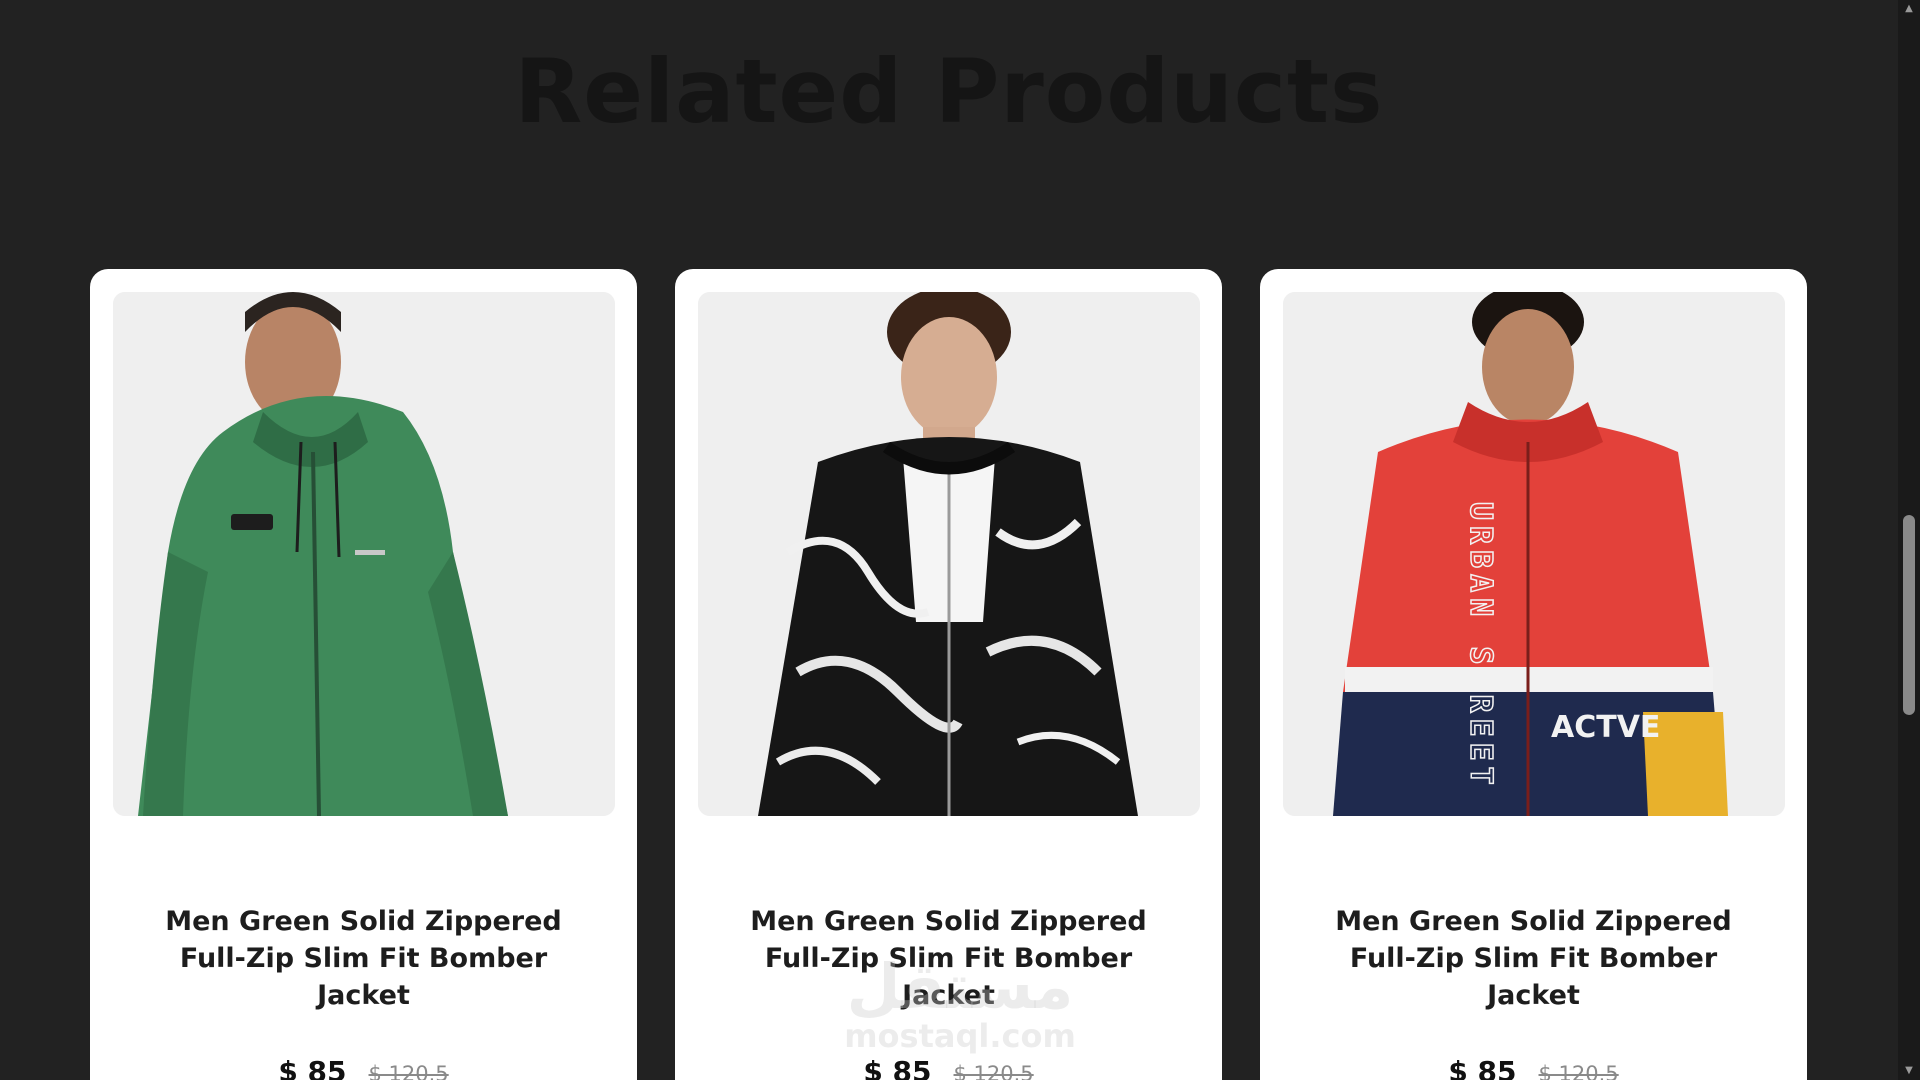  What do you see at coordinates (1909, 1071) in the screenshot?
I see `scroll-down-arrow-icon: ▼` at bounding box center [1909, 1071].